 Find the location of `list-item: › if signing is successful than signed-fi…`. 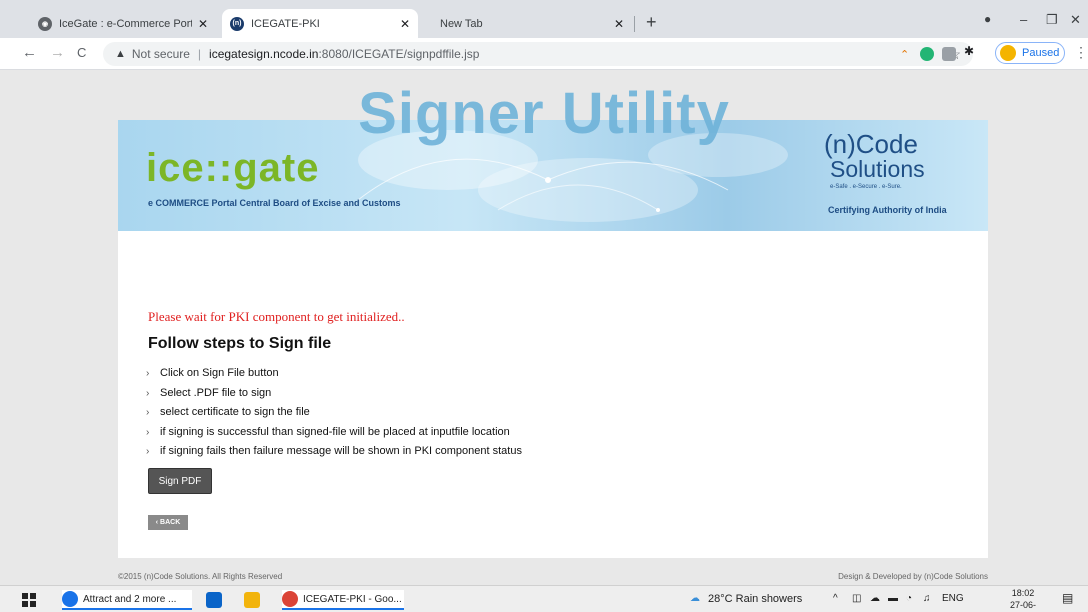

list-item: › if signing is successful than signed-fi… is located at coordinates (334, 433).